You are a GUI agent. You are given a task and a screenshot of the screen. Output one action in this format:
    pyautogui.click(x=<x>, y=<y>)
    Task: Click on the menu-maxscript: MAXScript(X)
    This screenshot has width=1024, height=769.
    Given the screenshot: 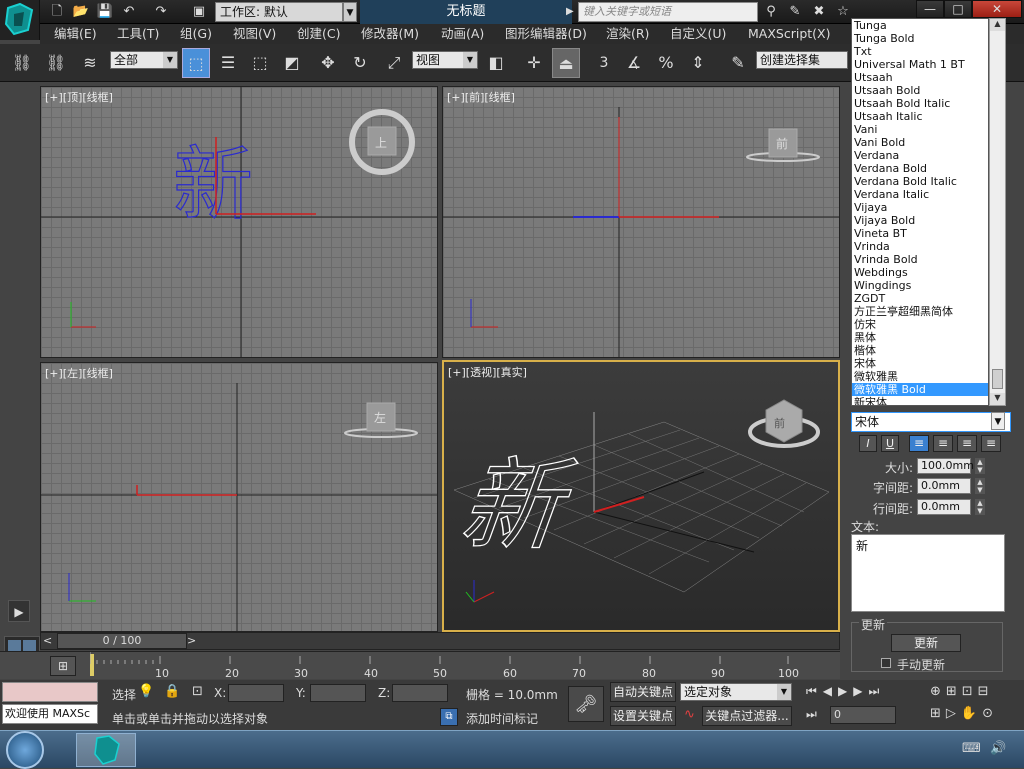 What is the action you would take?
    pyautogui.click(x=789, y=34)
    